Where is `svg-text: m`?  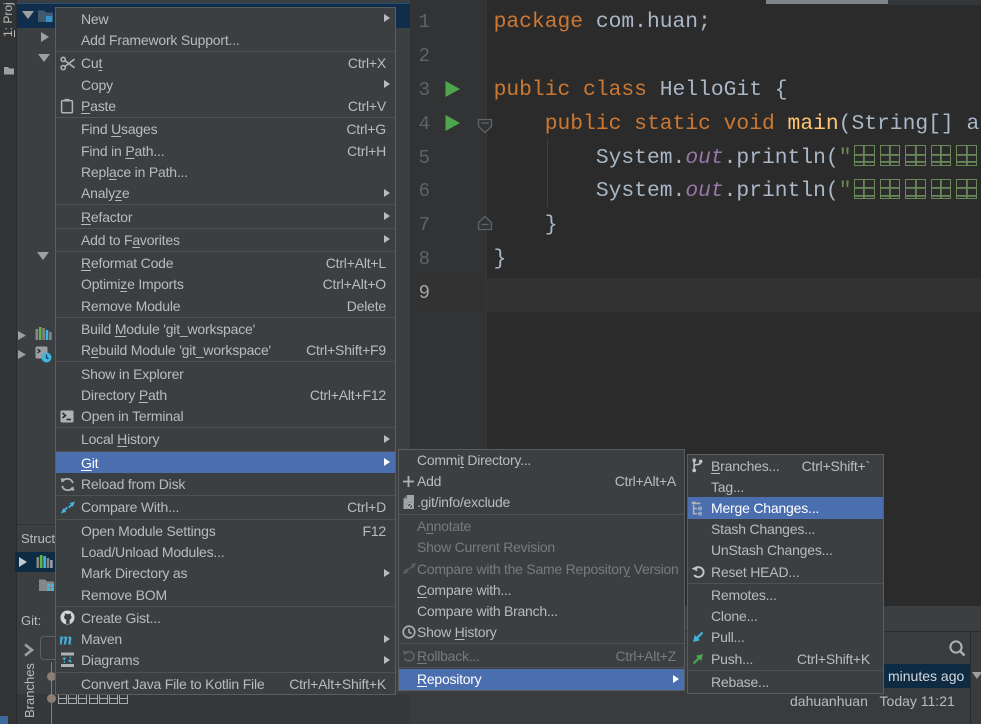 svg-text: m is located at coordinates (66, 639).